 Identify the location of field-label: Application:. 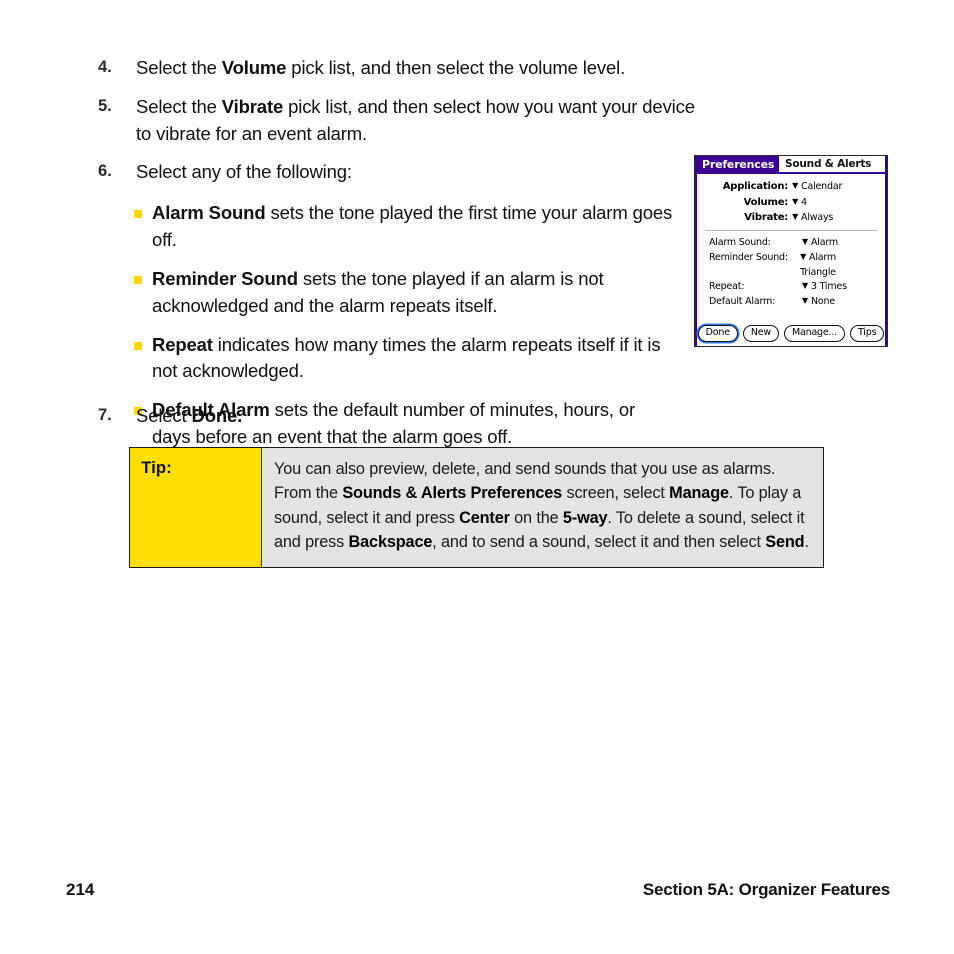
(755, 186).